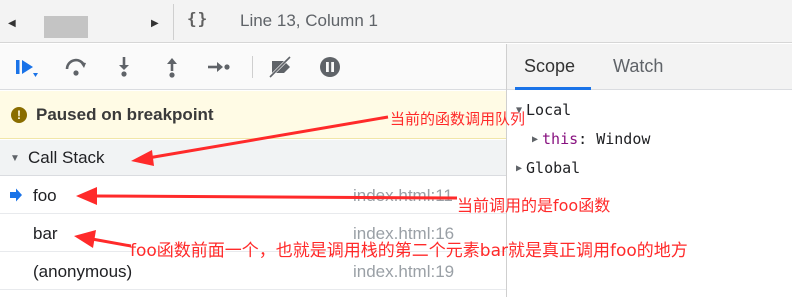 This screenshot has height=297, width=792. Describe the element at coordinates (560, 139) in the screenshot. I see `scope-key: this` at that location.